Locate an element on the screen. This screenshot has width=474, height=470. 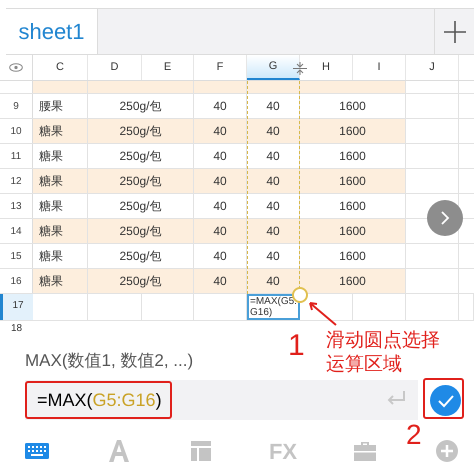
annotation-text: 运算区域 is located at coordinates (364, 365).